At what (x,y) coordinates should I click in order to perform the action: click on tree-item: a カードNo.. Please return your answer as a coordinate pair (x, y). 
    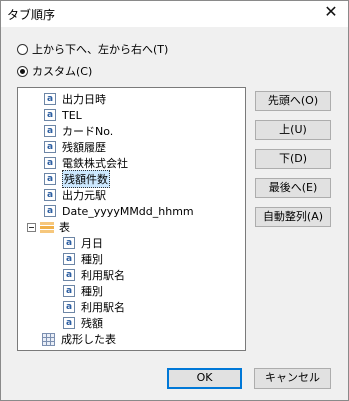
    Looking at the image, I should click on (78, 131).